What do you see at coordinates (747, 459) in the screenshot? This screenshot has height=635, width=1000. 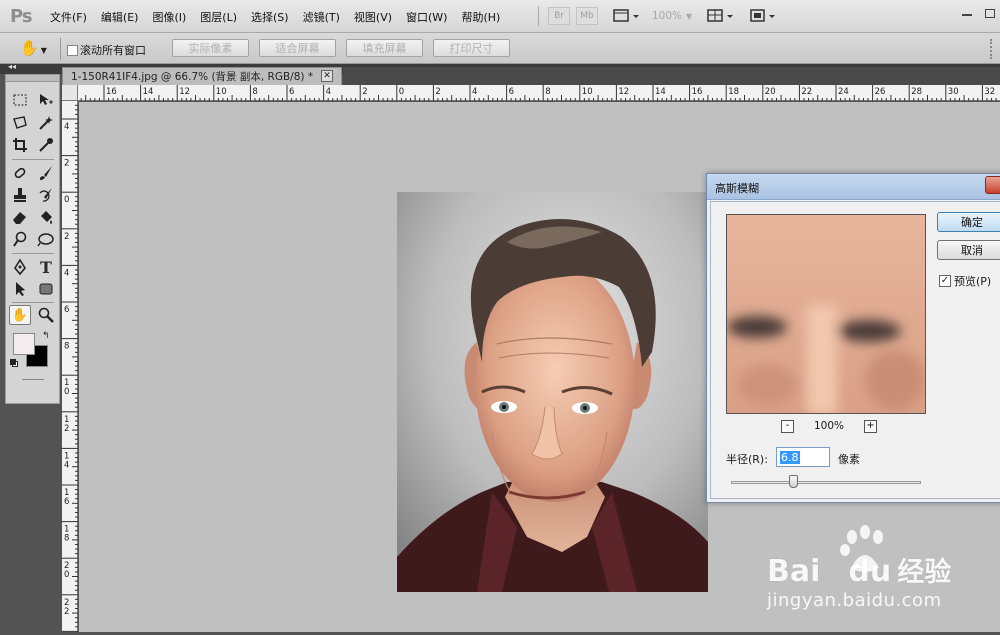 I see `radius-label: 半径(R):` at bounding box center [747, 459].